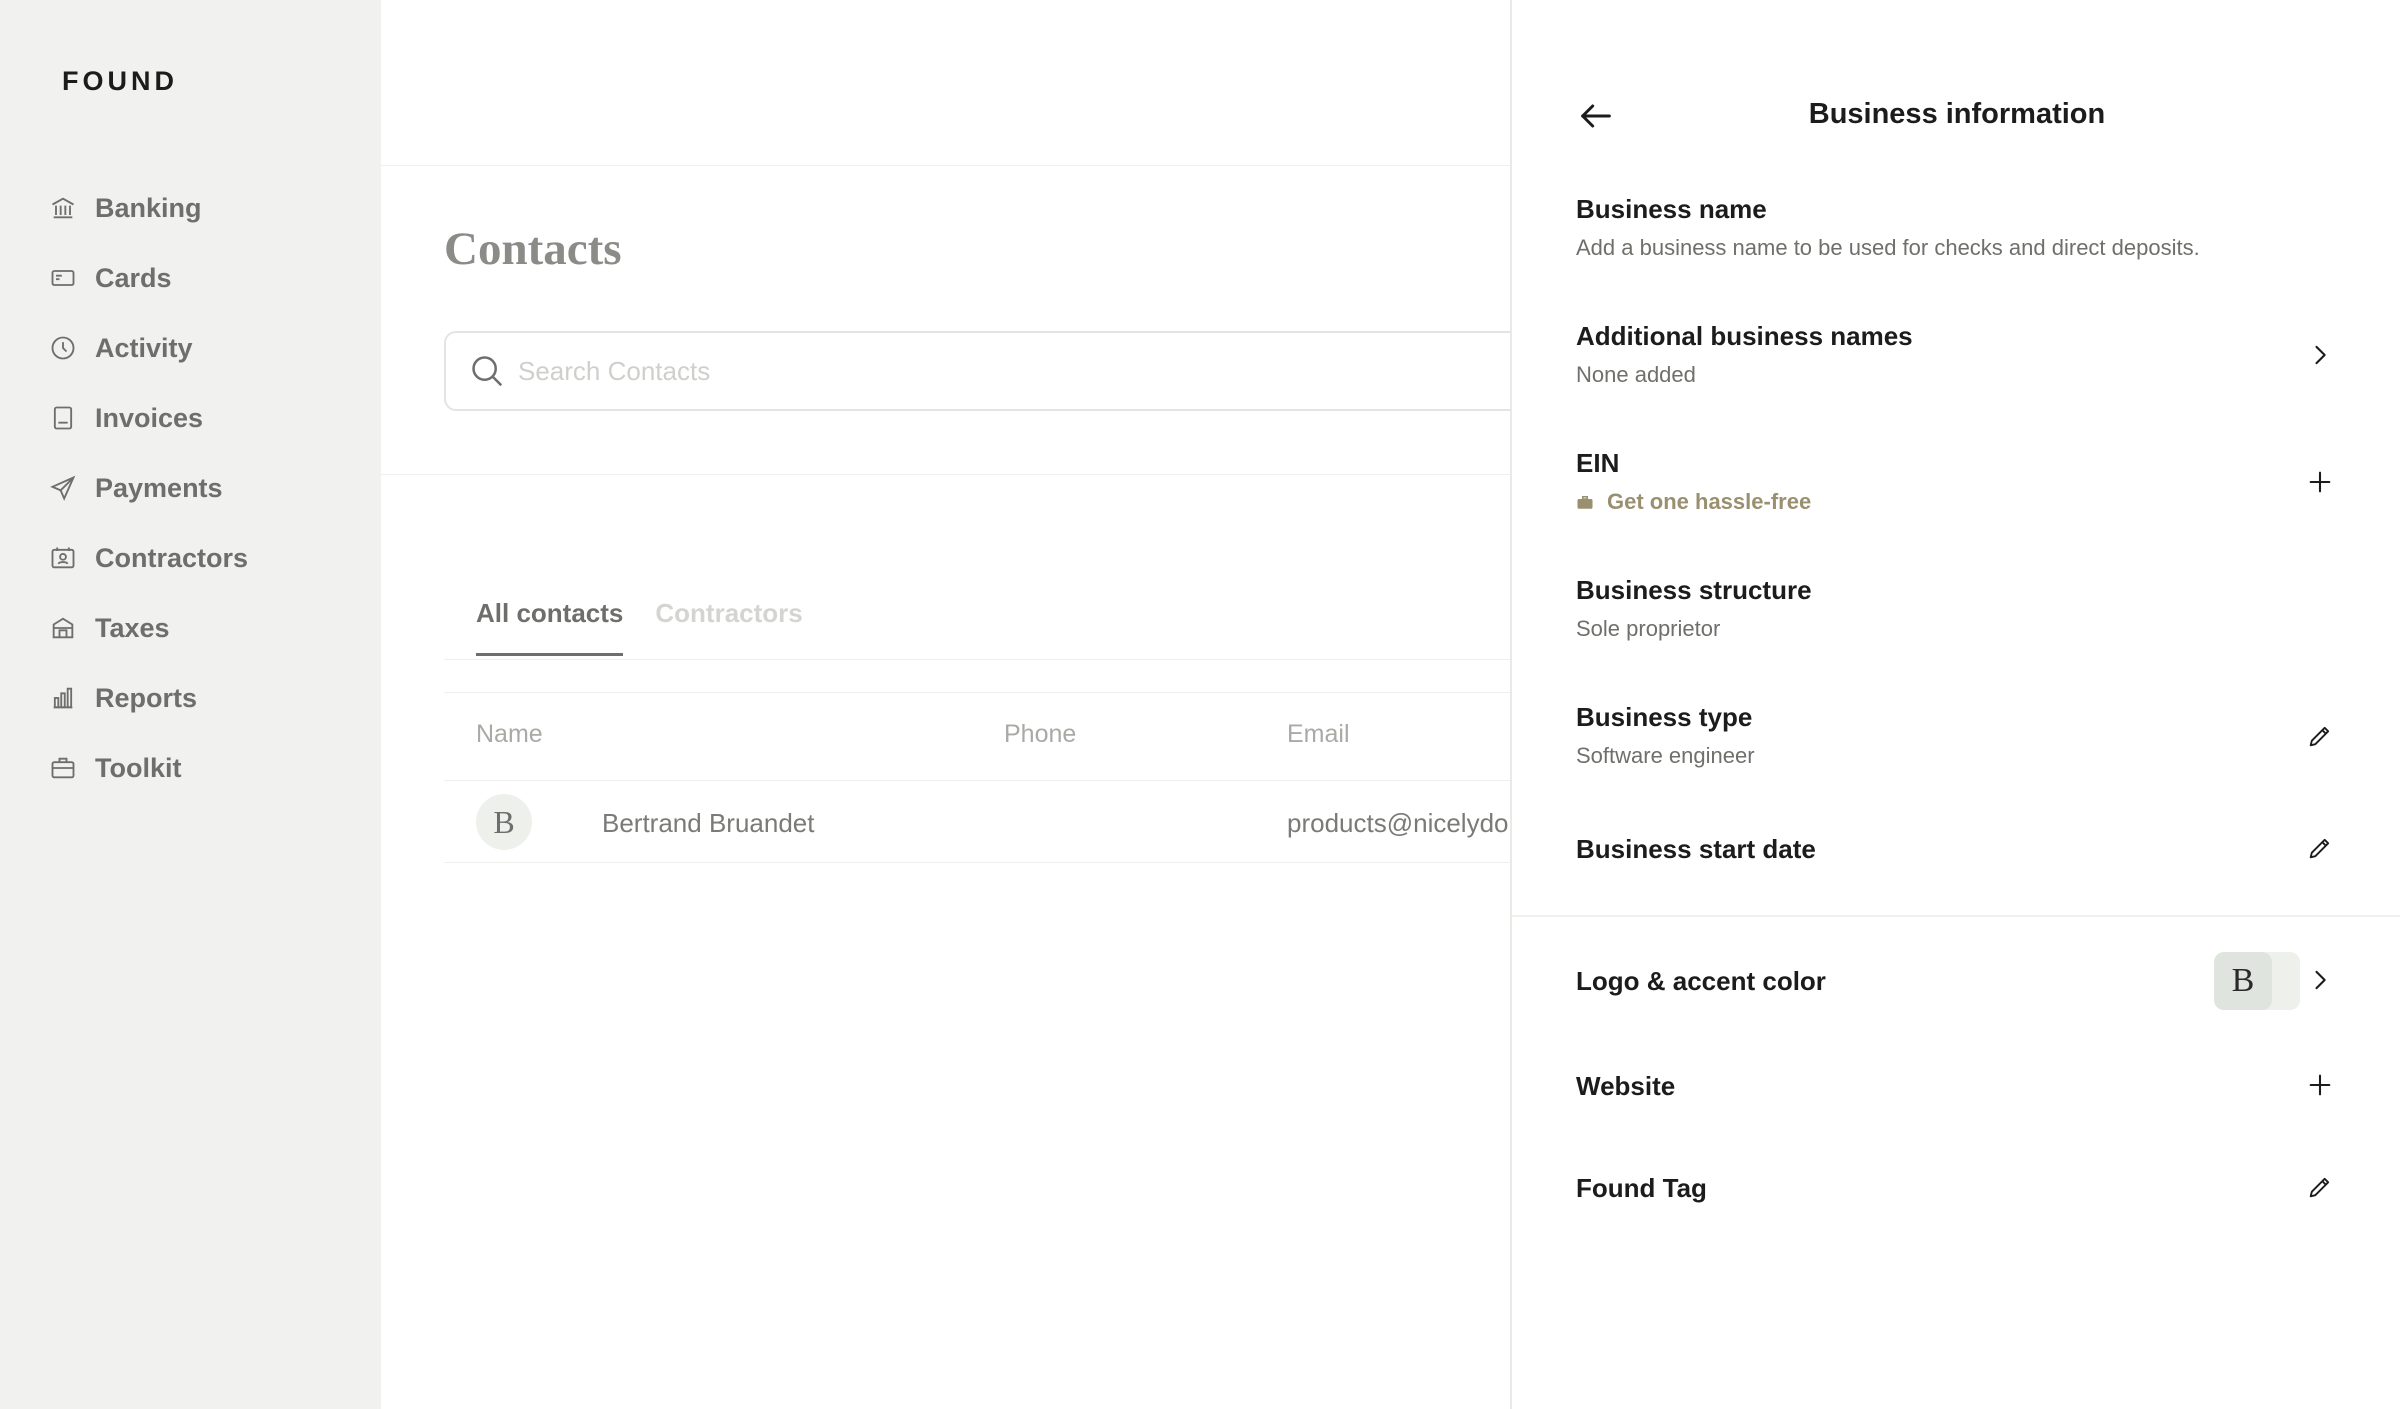  Describe the element at coordinates (1626, 1086) in the screenshot. I see `item-label: Website` at that location.